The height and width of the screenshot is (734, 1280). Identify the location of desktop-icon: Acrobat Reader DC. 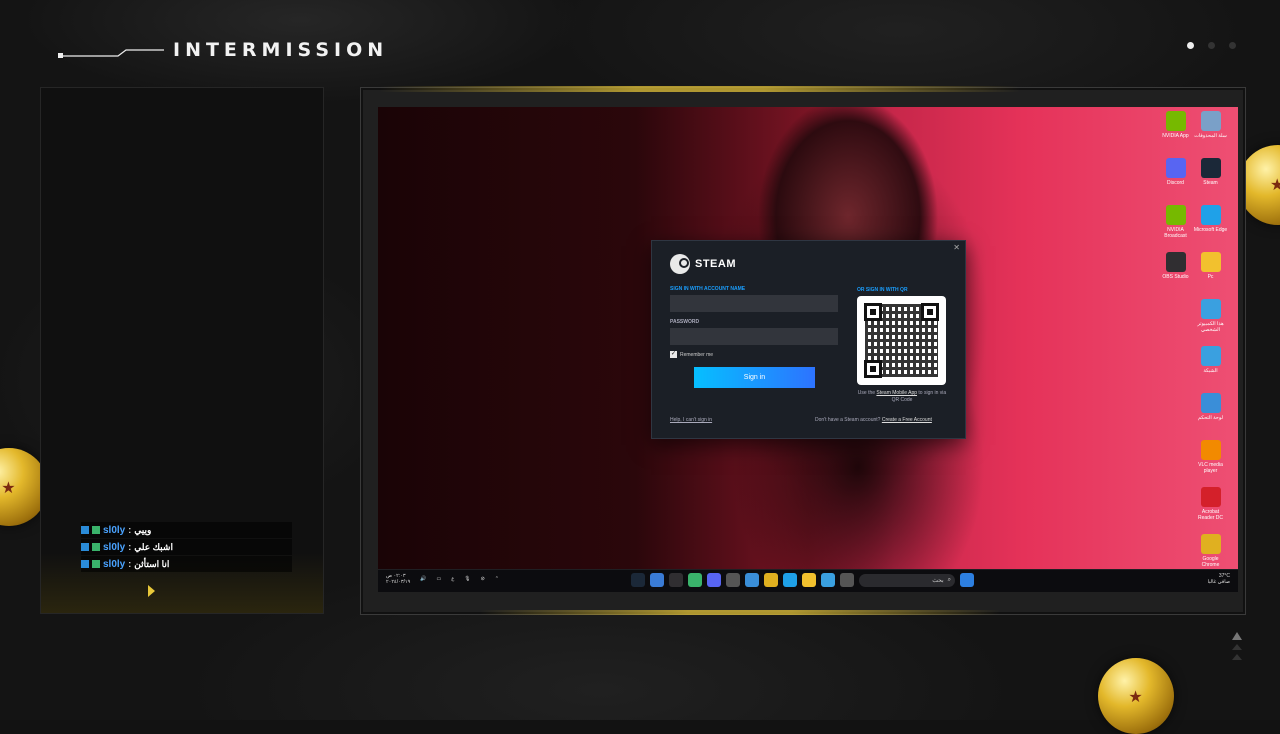
(1210, 508).